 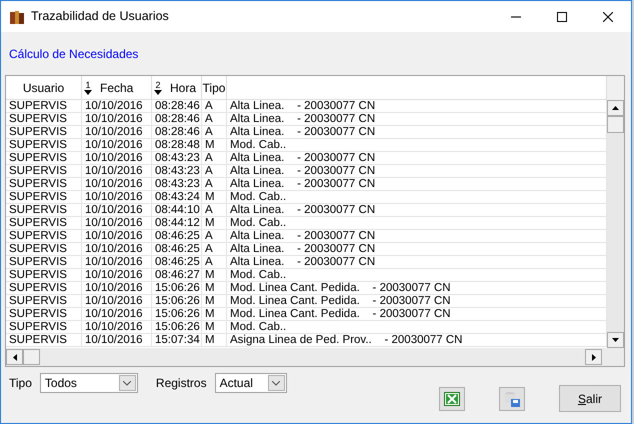 What do you see at coordinates (177, 197) in the screenshot?
I see `time-cell: 08:43:24` at bounding box center [177, 197].